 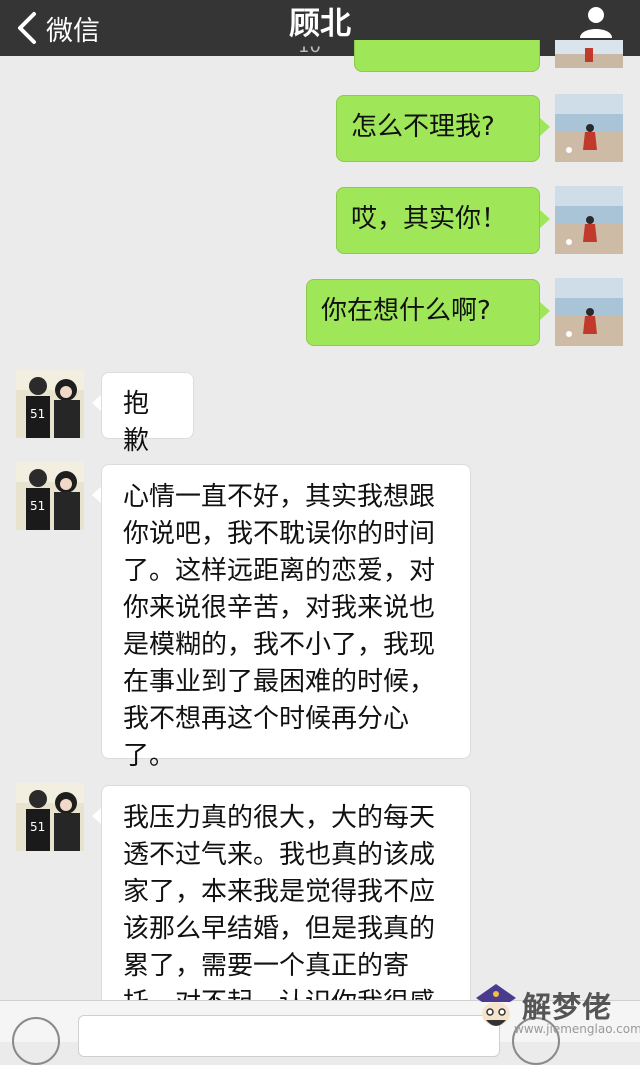 I want to click on profile-icon, so click(x=596, y=22).